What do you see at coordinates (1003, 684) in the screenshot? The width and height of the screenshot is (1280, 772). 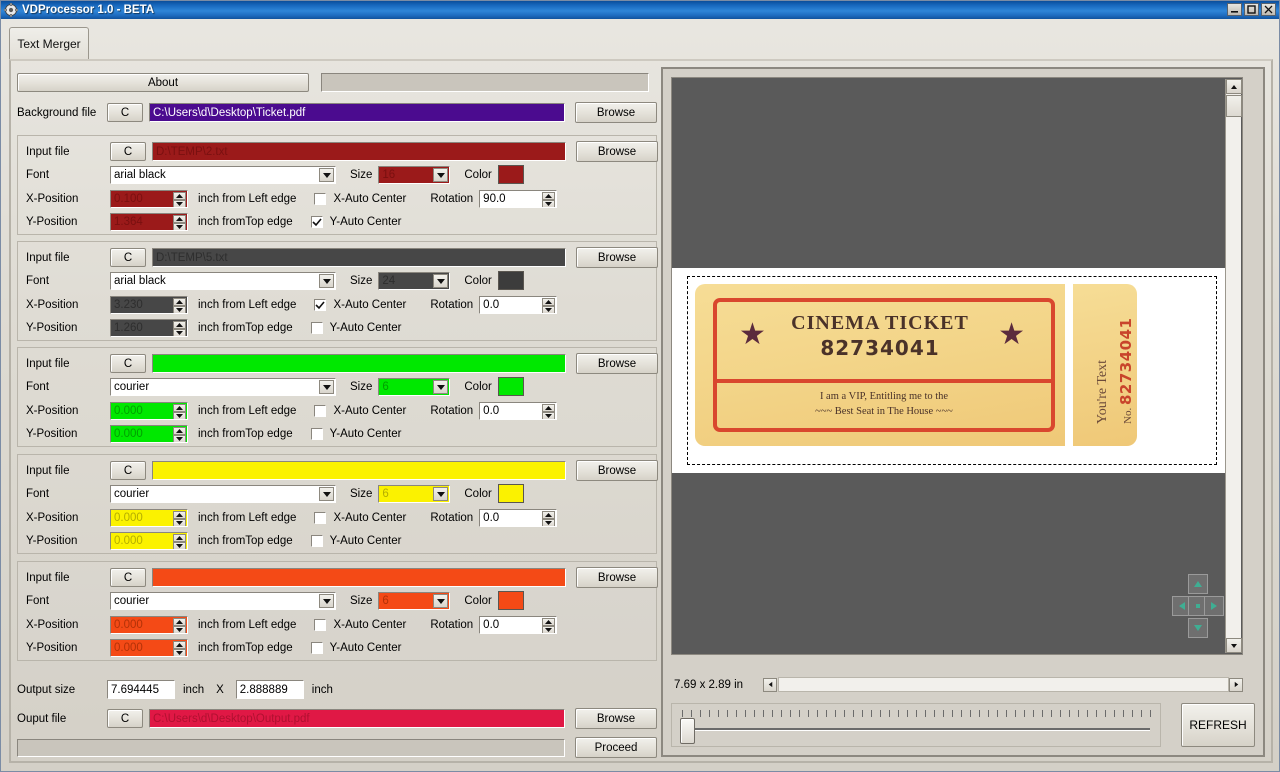 I see `preview-horizontal-scrollbar` at bounding box center [1003, 684].